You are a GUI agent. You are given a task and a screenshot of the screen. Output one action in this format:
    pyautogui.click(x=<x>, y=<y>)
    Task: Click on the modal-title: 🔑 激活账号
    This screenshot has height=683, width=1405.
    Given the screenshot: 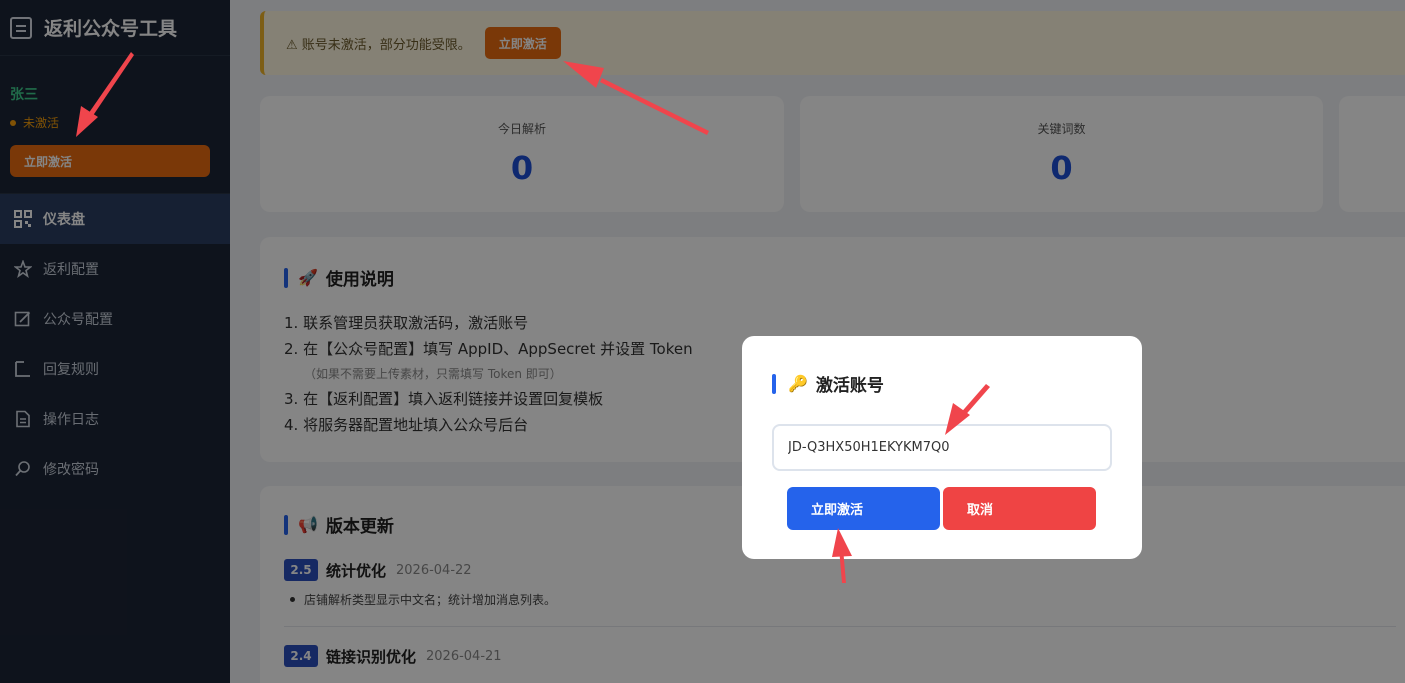 What is the action you would take?
    pyautogui.click(x=828, y=383)
    